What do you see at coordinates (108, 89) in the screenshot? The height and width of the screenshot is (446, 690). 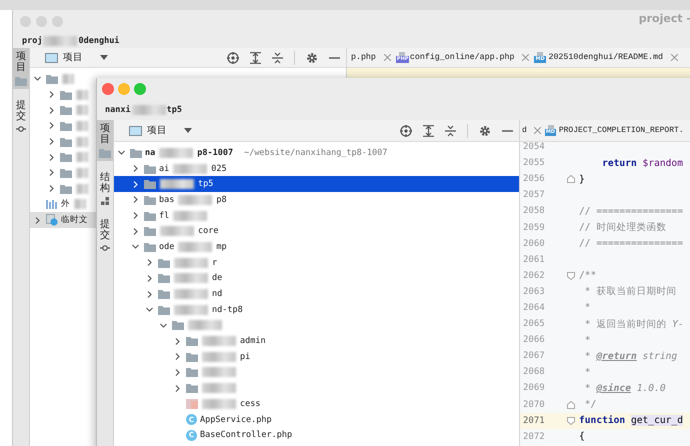 I see `window-control-icon` at bounding box center [108, 89].